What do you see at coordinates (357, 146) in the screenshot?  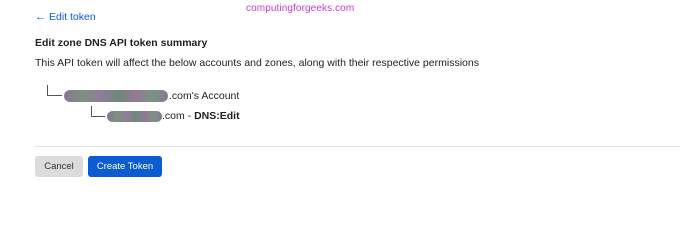 I see `section-divider` at bounding box center [357, 146].